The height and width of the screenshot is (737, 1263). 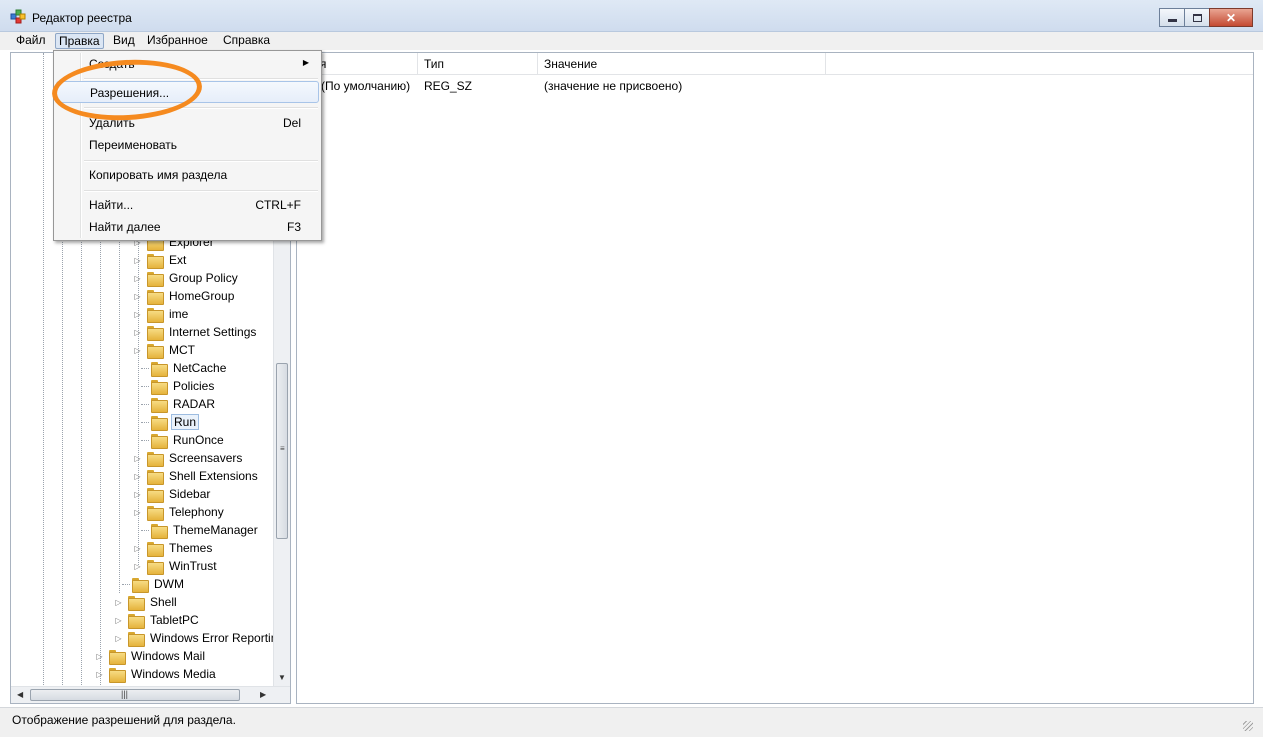 What do you see at coordinates (146, 602) in the screenshot?
I see `tree-item: ▷ Shell` at bounding box center [146, 602].